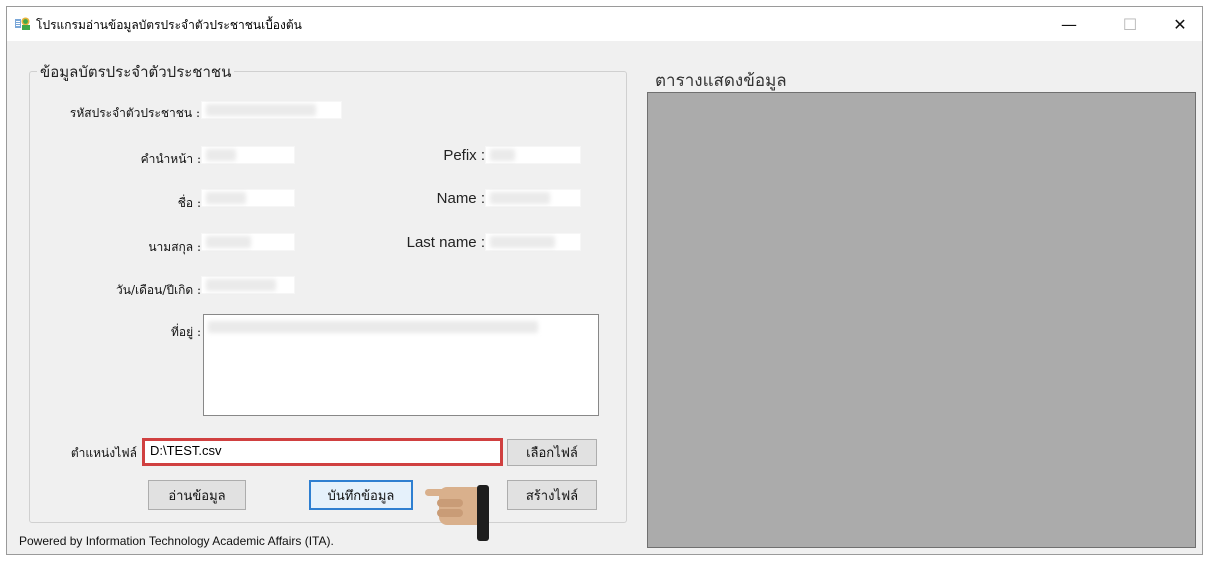 The width and height of the screenshot is (1209, 561). I want to click on prefix-th-label: คำนำหน้า :, so click(170, 159).